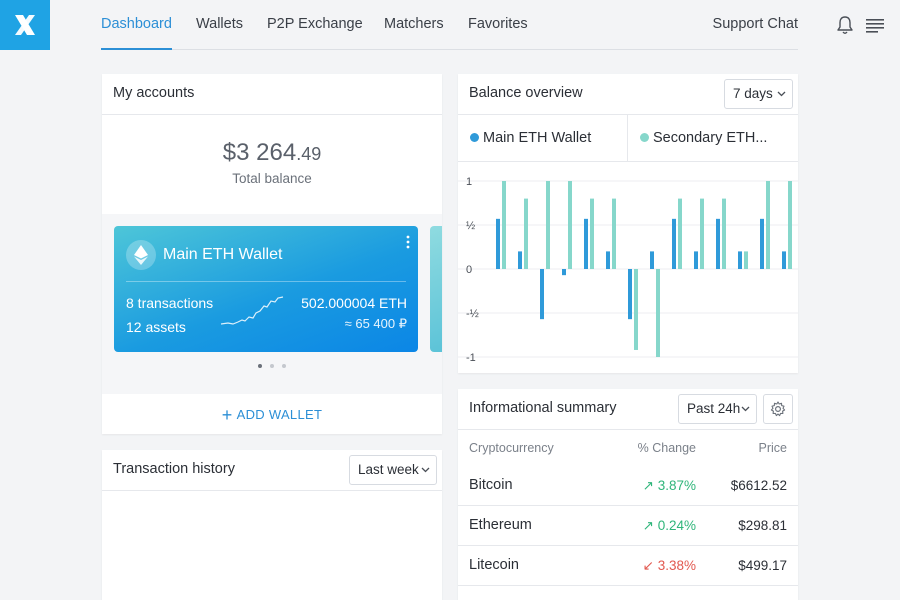  What do you see at coordinates (491, 485) in the screenshot?
I see `coin-name: Bitcoin` at bounding box center [491, 485].